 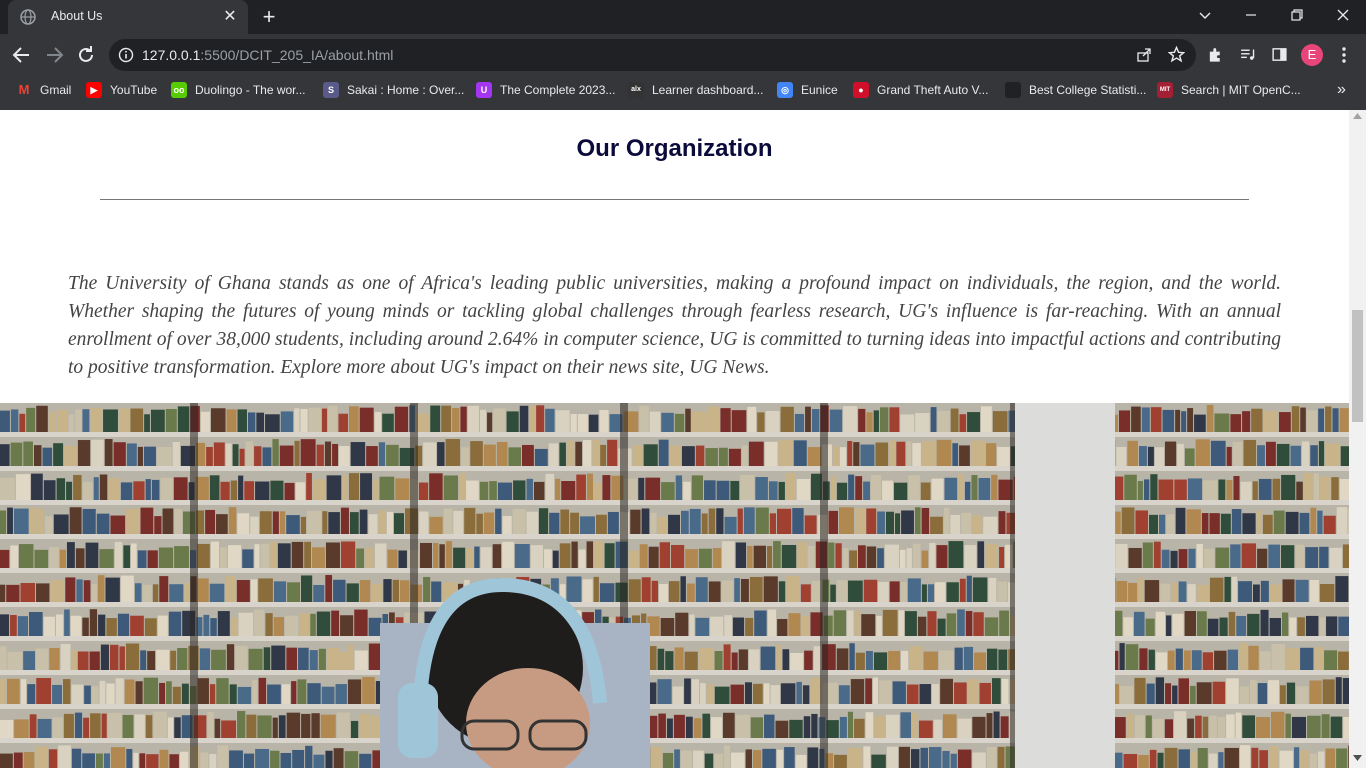 What do you see at coordinates (1344, 55) in the screenshot?
I see `more-menu-icon` at bounding box center [1344, 55].